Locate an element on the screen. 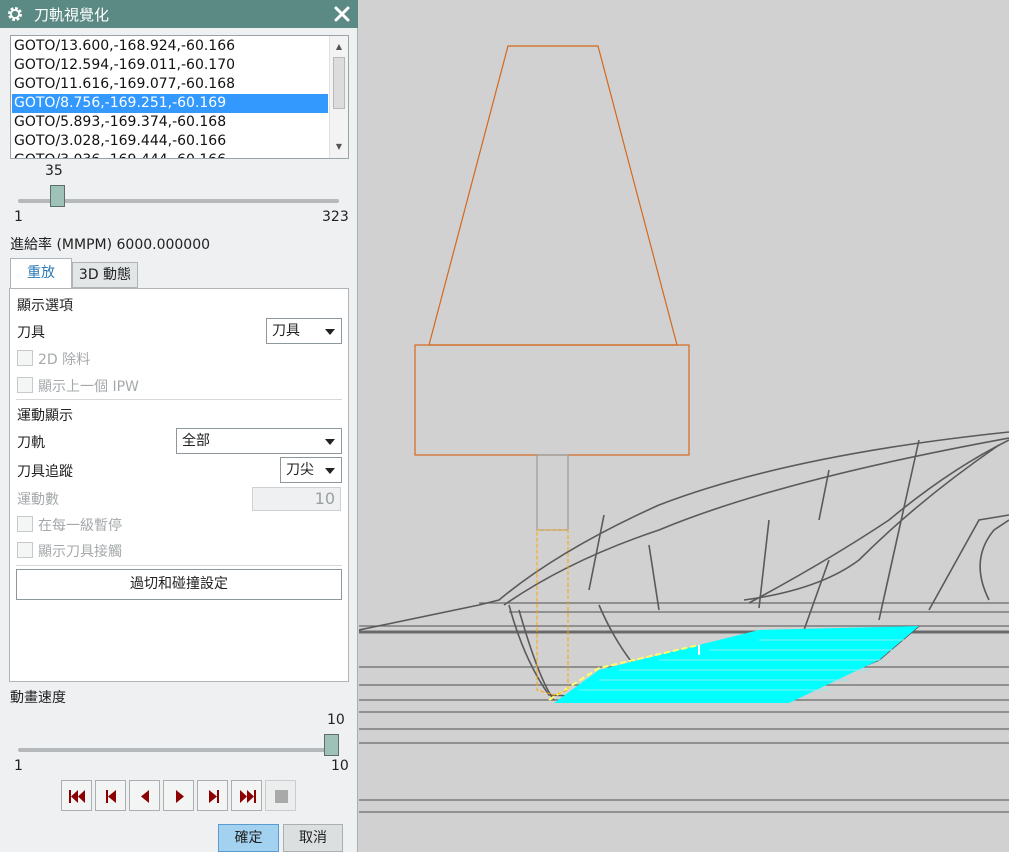  show-tool-contact-label: 顯示刀具接觸 is located at coordinates (80, 552).